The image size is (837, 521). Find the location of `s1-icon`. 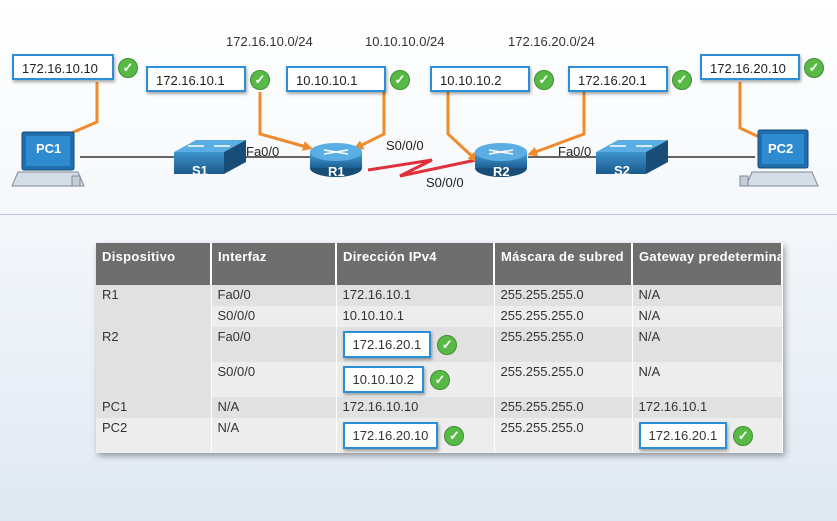

s1-icon is located at coordinates (210, 157).